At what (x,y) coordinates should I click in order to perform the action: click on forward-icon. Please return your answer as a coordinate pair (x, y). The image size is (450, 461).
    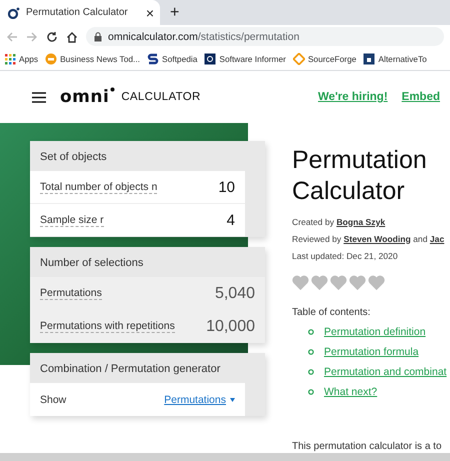
    Looking at the image, I should click on (32, 36).